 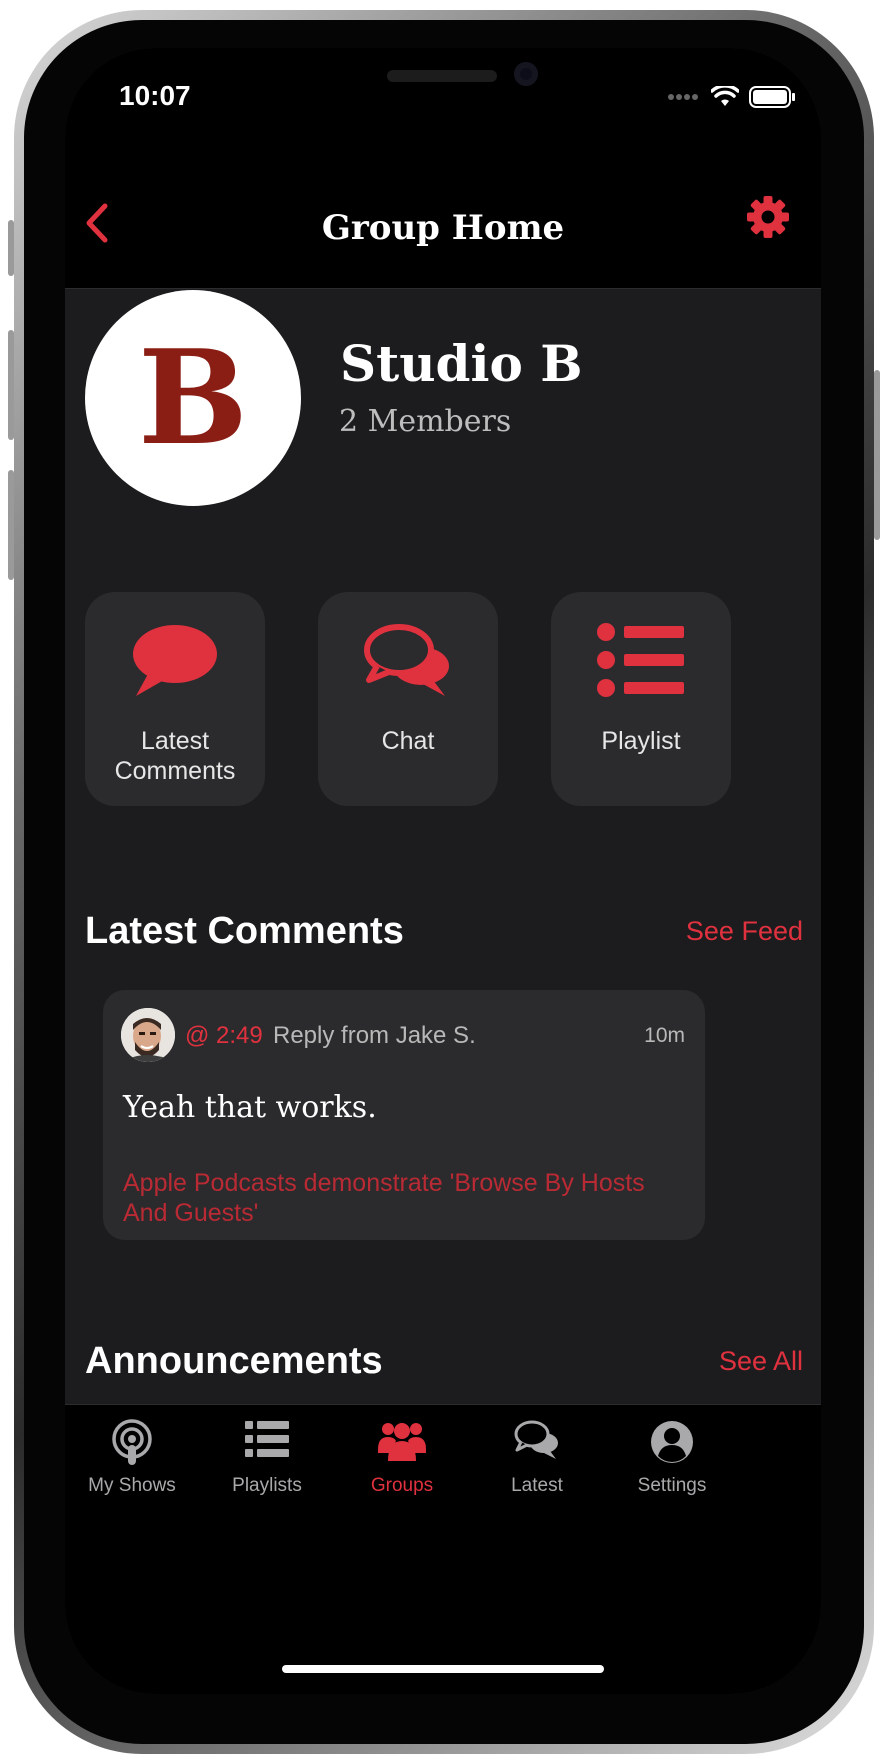 What do you see at coordinates (672, 1442) in the screenshot?
I see `user-circle-icon` at bounding box center [672, 1442].